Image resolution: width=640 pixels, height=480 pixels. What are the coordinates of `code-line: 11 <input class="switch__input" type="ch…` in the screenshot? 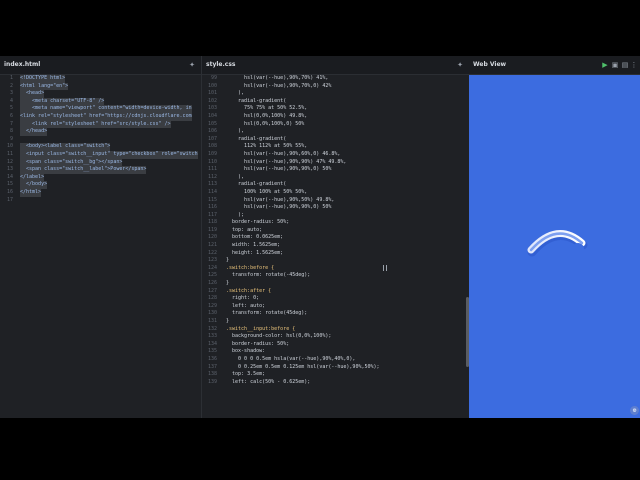 It's located at (100, 154).